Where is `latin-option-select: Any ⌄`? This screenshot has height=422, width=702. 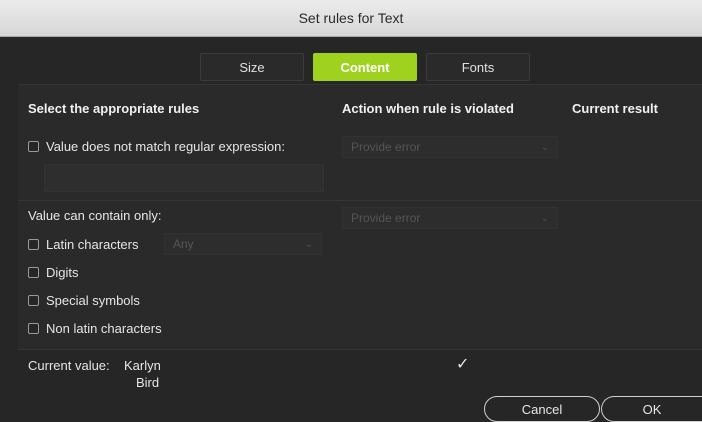
latin-option-select: Any ⌄ is located at coordinates (243, 244).